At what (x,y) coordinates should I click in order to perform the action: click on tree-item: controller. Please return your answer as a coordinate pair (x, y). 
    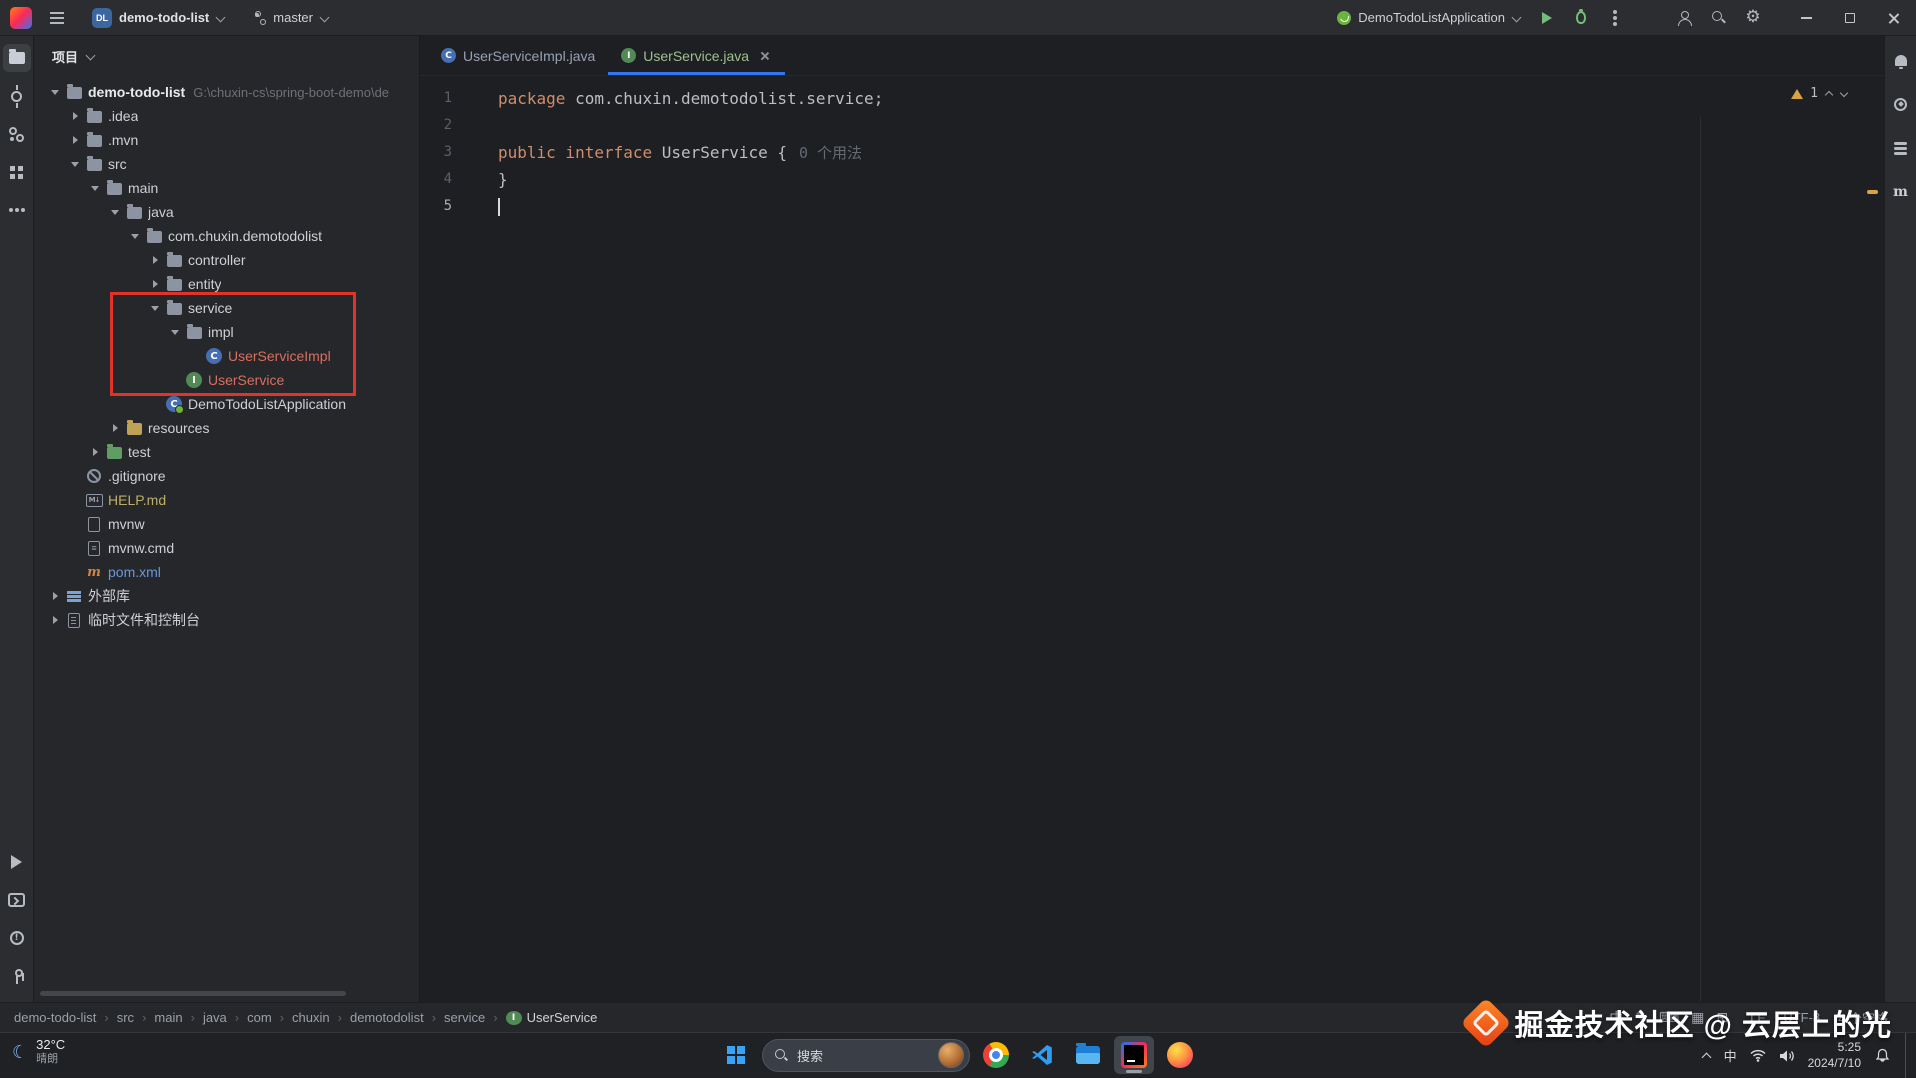
    Looking at the image, I should click on (226, 260).